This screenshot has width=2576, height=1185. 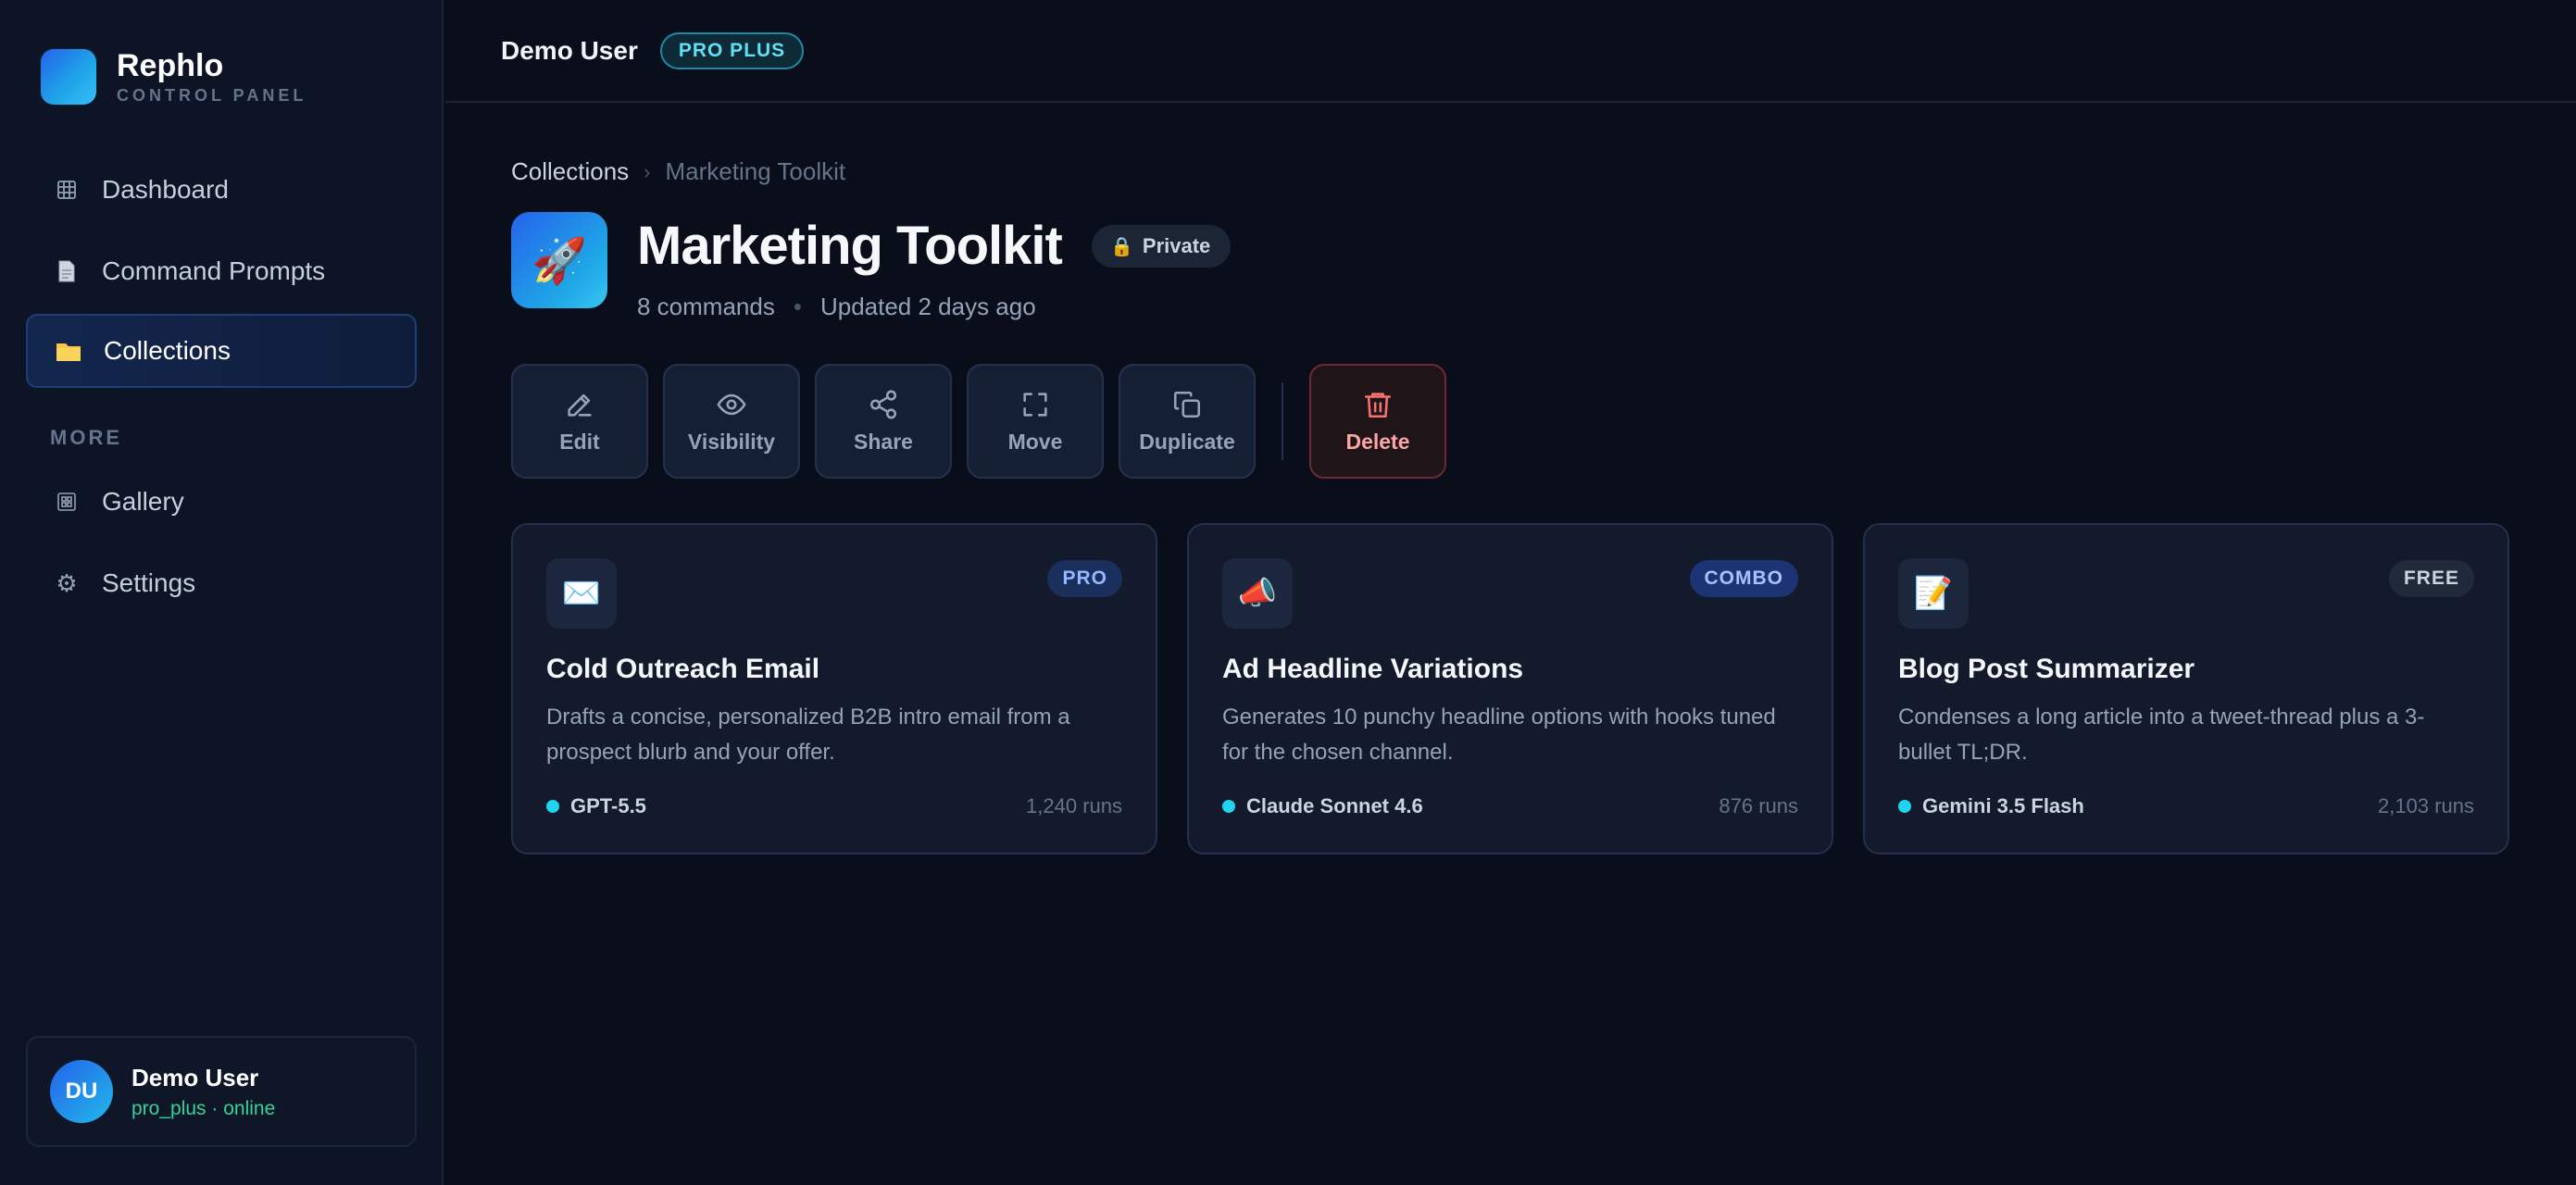 I want to click on share-label: Share, so click(x=884, y=441).